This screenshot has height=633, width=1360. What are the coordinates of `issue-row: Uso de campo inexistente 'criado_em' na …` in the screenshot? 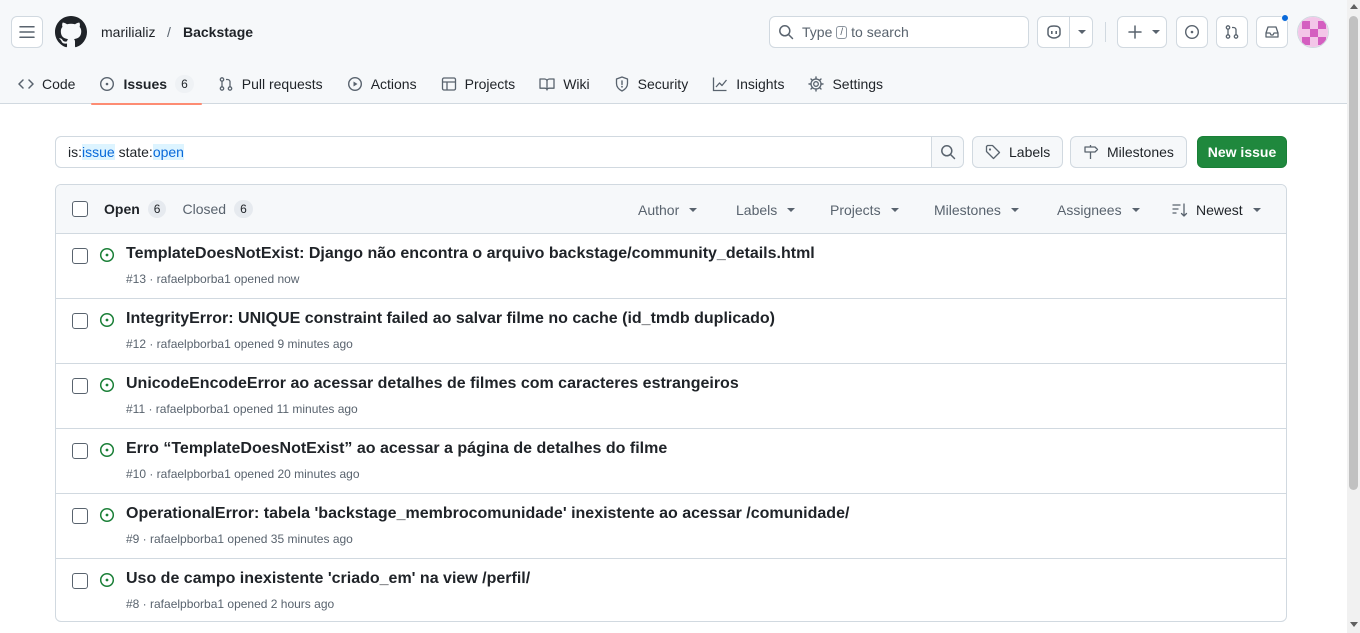 It's located at (671, 590).